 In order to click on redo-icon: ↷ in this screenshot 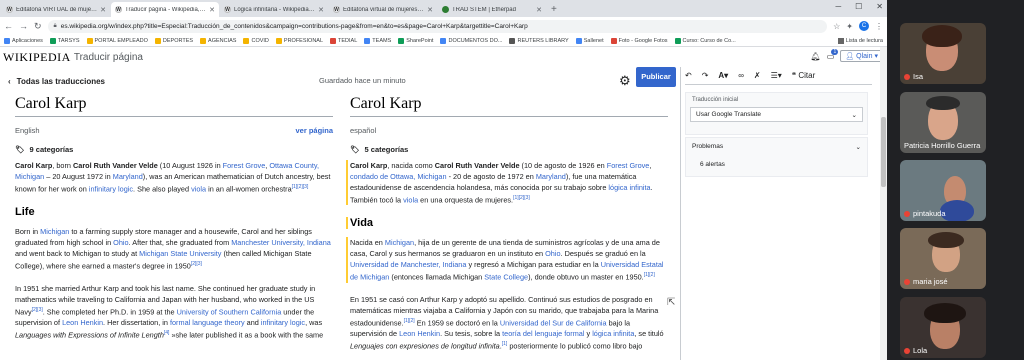, I will do `click(705, 75)`.